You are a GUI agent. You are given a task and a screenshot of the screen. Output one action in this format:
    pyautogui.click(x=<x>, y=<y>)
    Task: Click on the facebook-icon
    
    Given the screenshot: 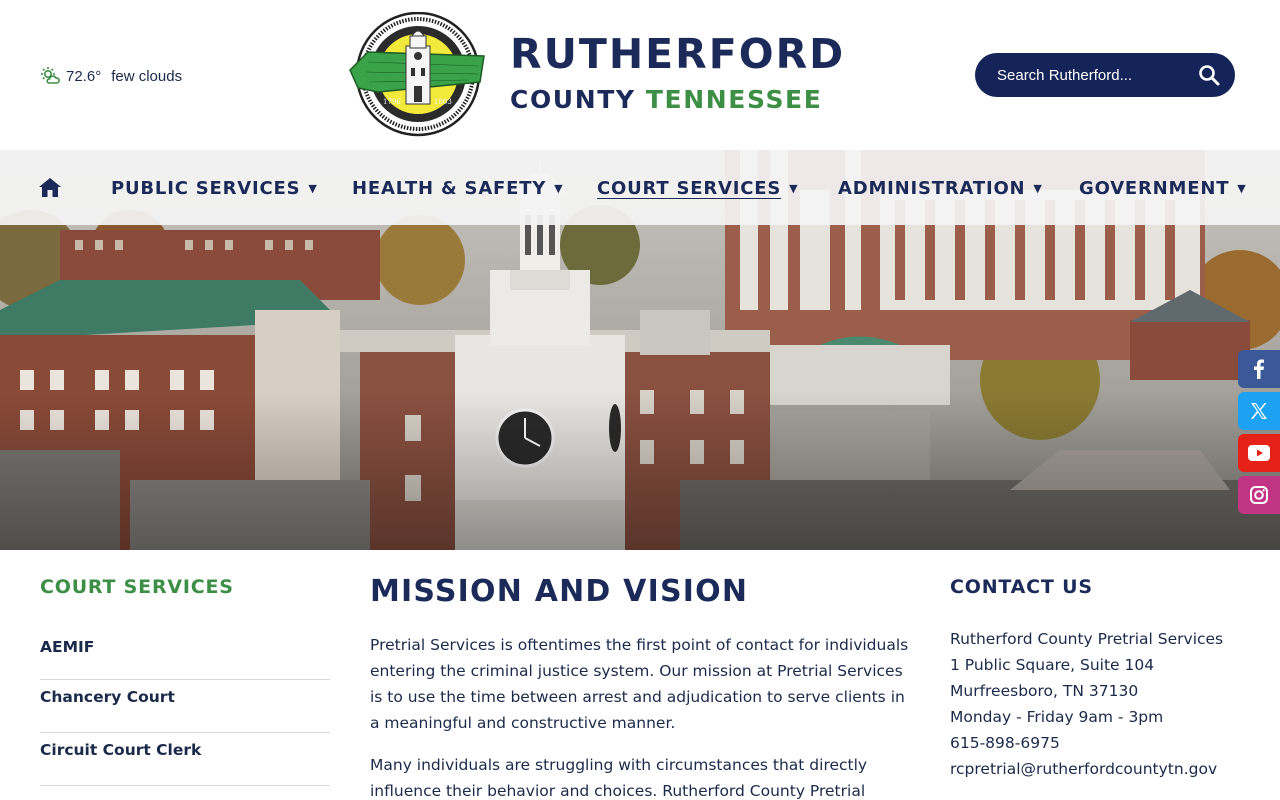 What is the action you would take?
    pyautogui.click(x=1259, y=369)
    